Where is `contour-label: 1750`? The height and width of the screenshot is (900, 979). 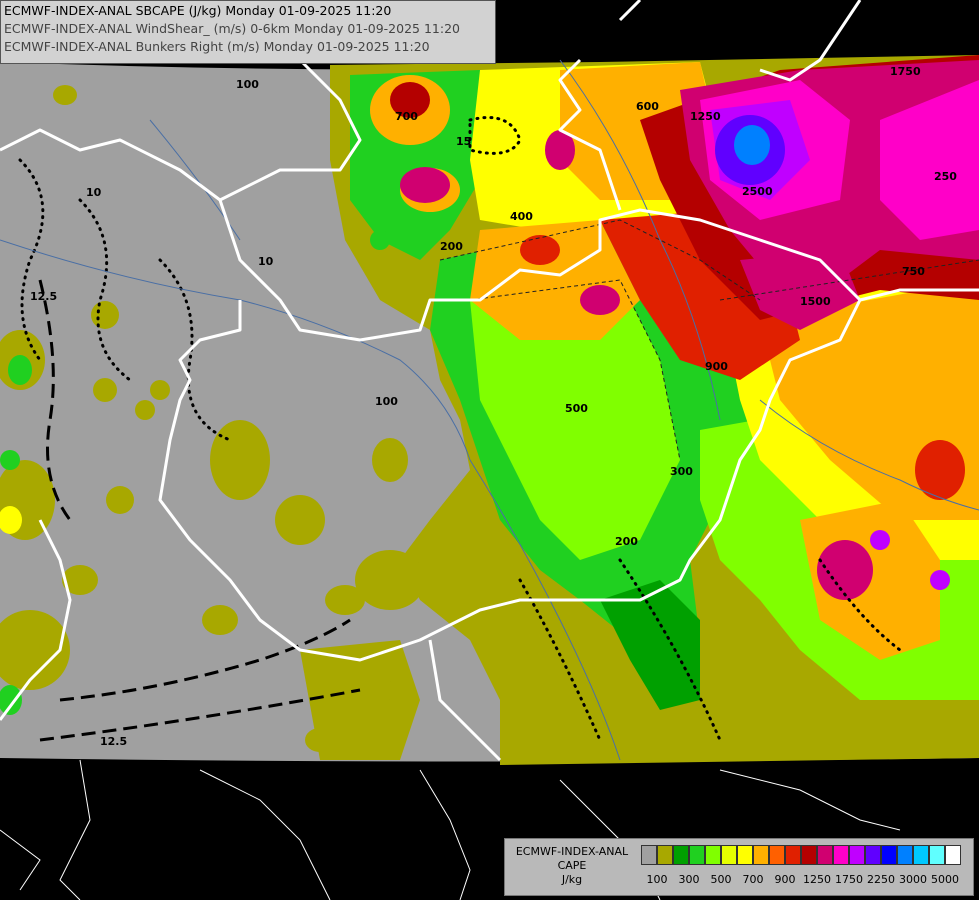
contour-label: 1750 is located at coordinates (905, 71).